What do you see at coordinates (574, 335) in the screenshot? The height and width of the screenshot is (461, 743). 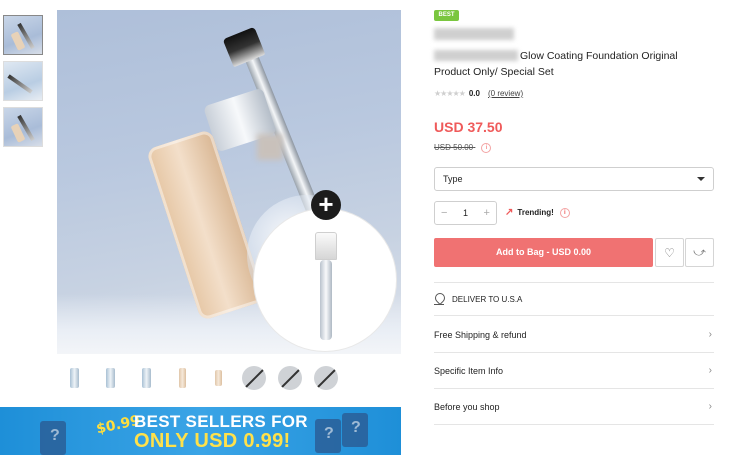 I see `section-free-shipping: Free Shipping & refund ›` at bounding box center [574, 335].